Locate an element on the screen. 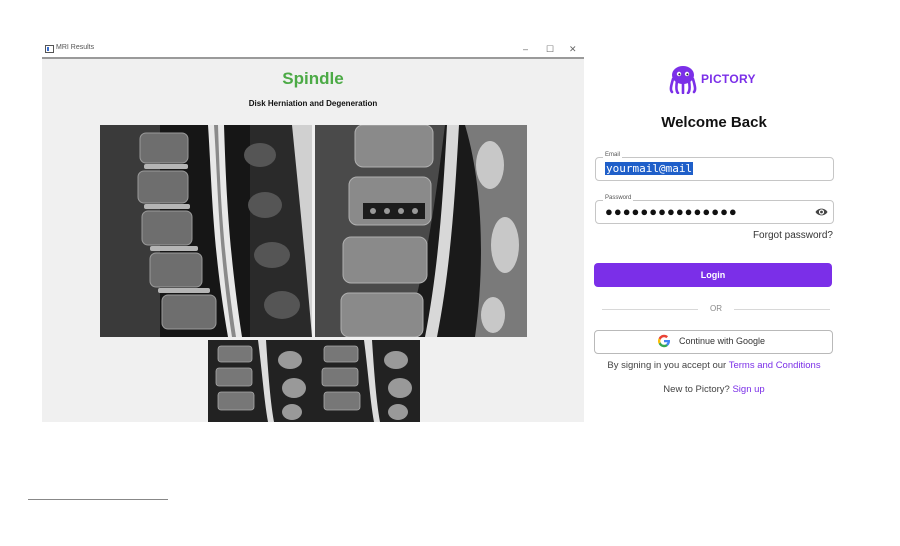 This screenshot has width=900, height=546. app-window-icon is located at coordinates (49, 49).